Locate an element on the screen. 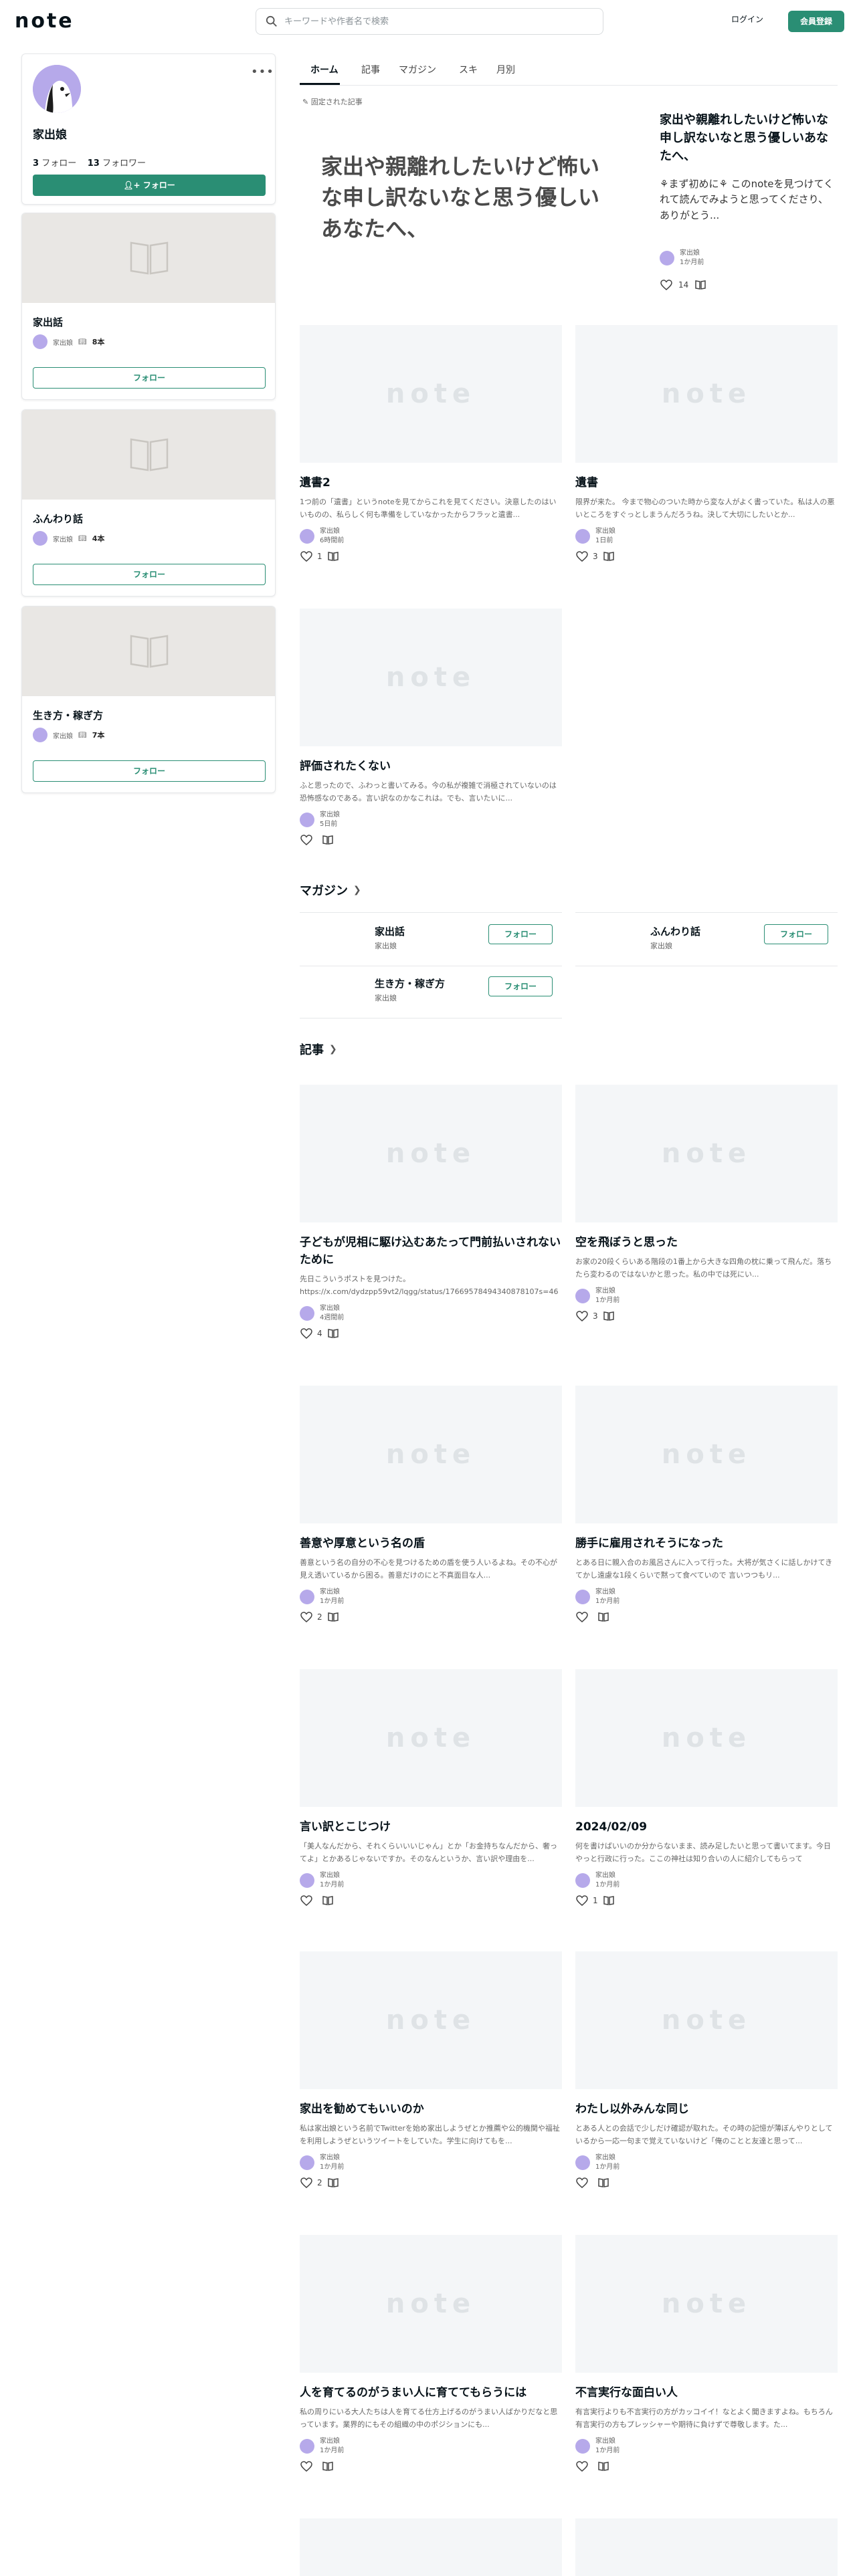 The height and width of the screenshot is (2576, 859). article-title: 遺書2 is located at coordinates (431, 484).